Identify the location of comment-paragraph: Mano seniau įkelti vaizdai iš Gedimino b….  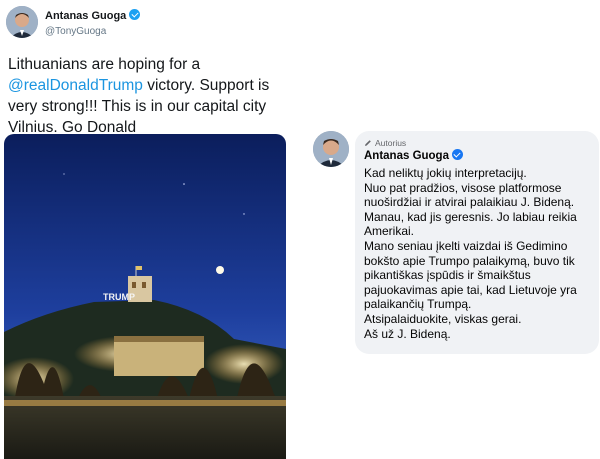
(470, 275).